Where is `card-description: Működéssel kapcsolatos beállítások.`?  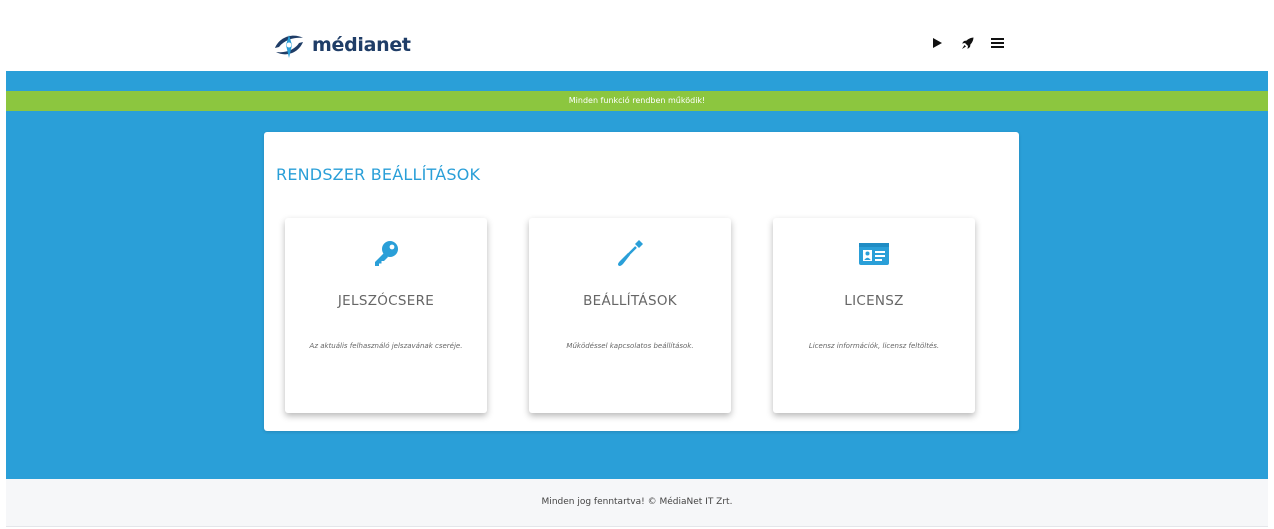 card-description: Működéssel kapcsolatos beállítások. is located at coordinates (630, 346).